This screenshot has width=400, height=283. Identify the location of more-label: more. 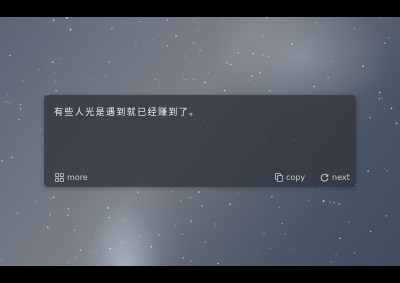
(77, 177).